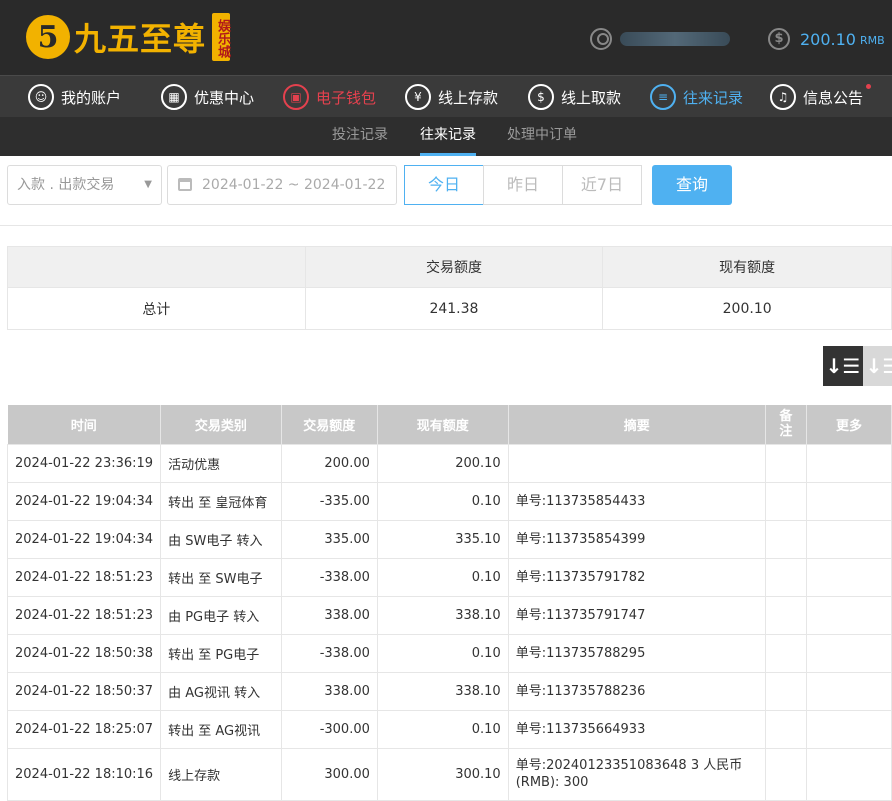  I want to click on bell-icon: ♫, so click(783, 97).